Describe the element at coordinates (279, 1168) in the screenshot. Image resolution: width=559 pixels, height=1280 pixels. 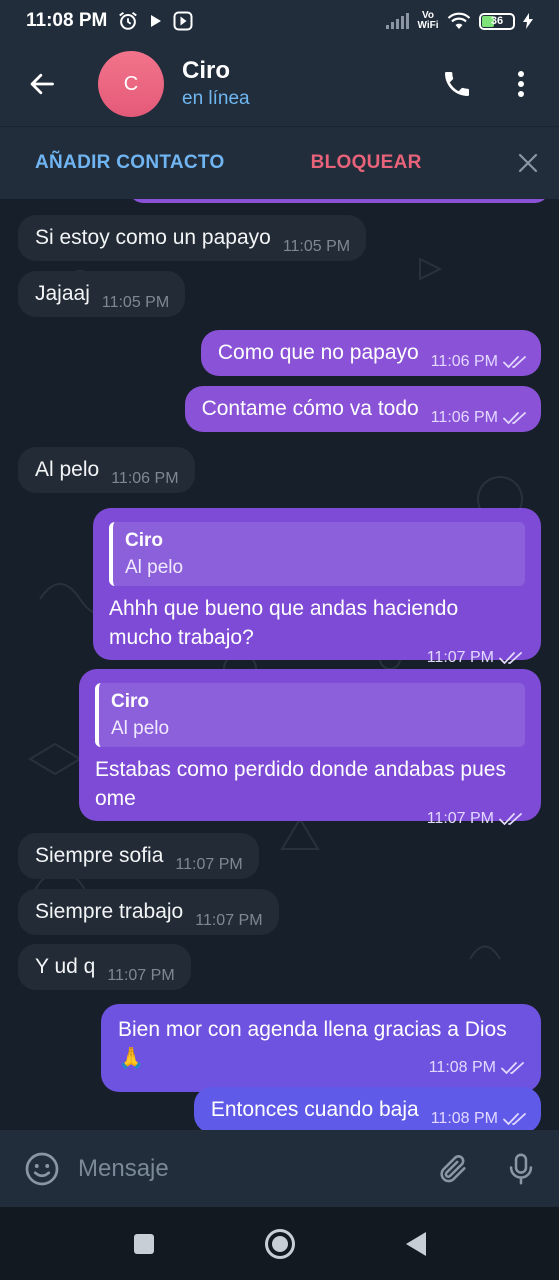
I see `message-input-bar: Mensaje` at that location.